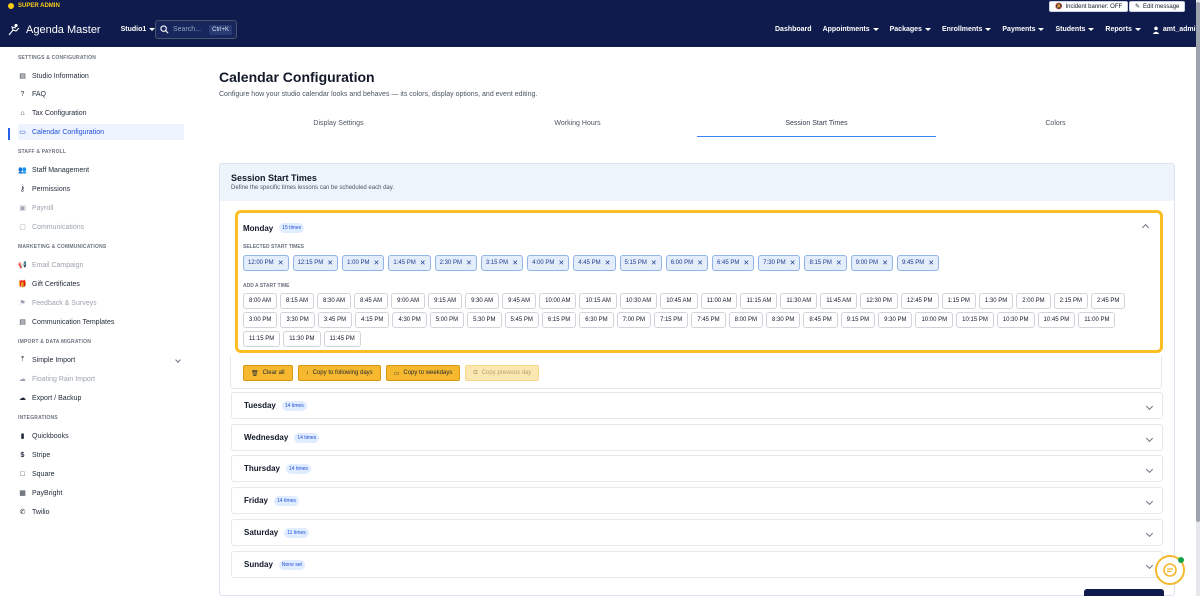 The width and height of the screenshot is (1200, 596). I want to click on selected-time-chip: 5:15 PM ✕, so click(640, 263).